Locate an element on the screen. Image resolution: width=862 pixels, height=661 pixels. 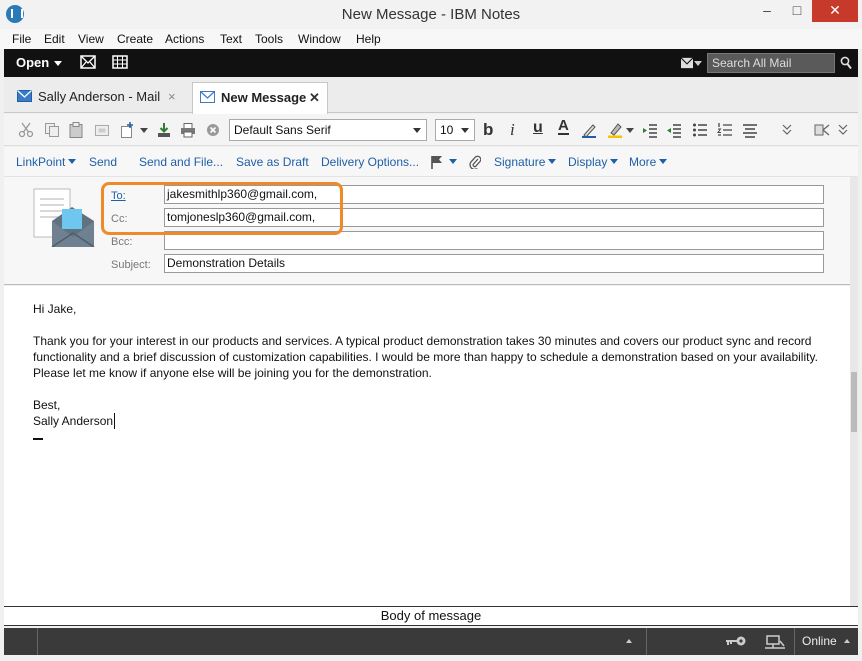
menu-edit: Edit is located at coordinates (54, 39).